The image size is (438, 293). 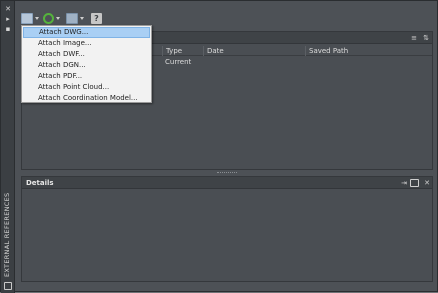 I want to click on row-date, so click(x=204, y=62).